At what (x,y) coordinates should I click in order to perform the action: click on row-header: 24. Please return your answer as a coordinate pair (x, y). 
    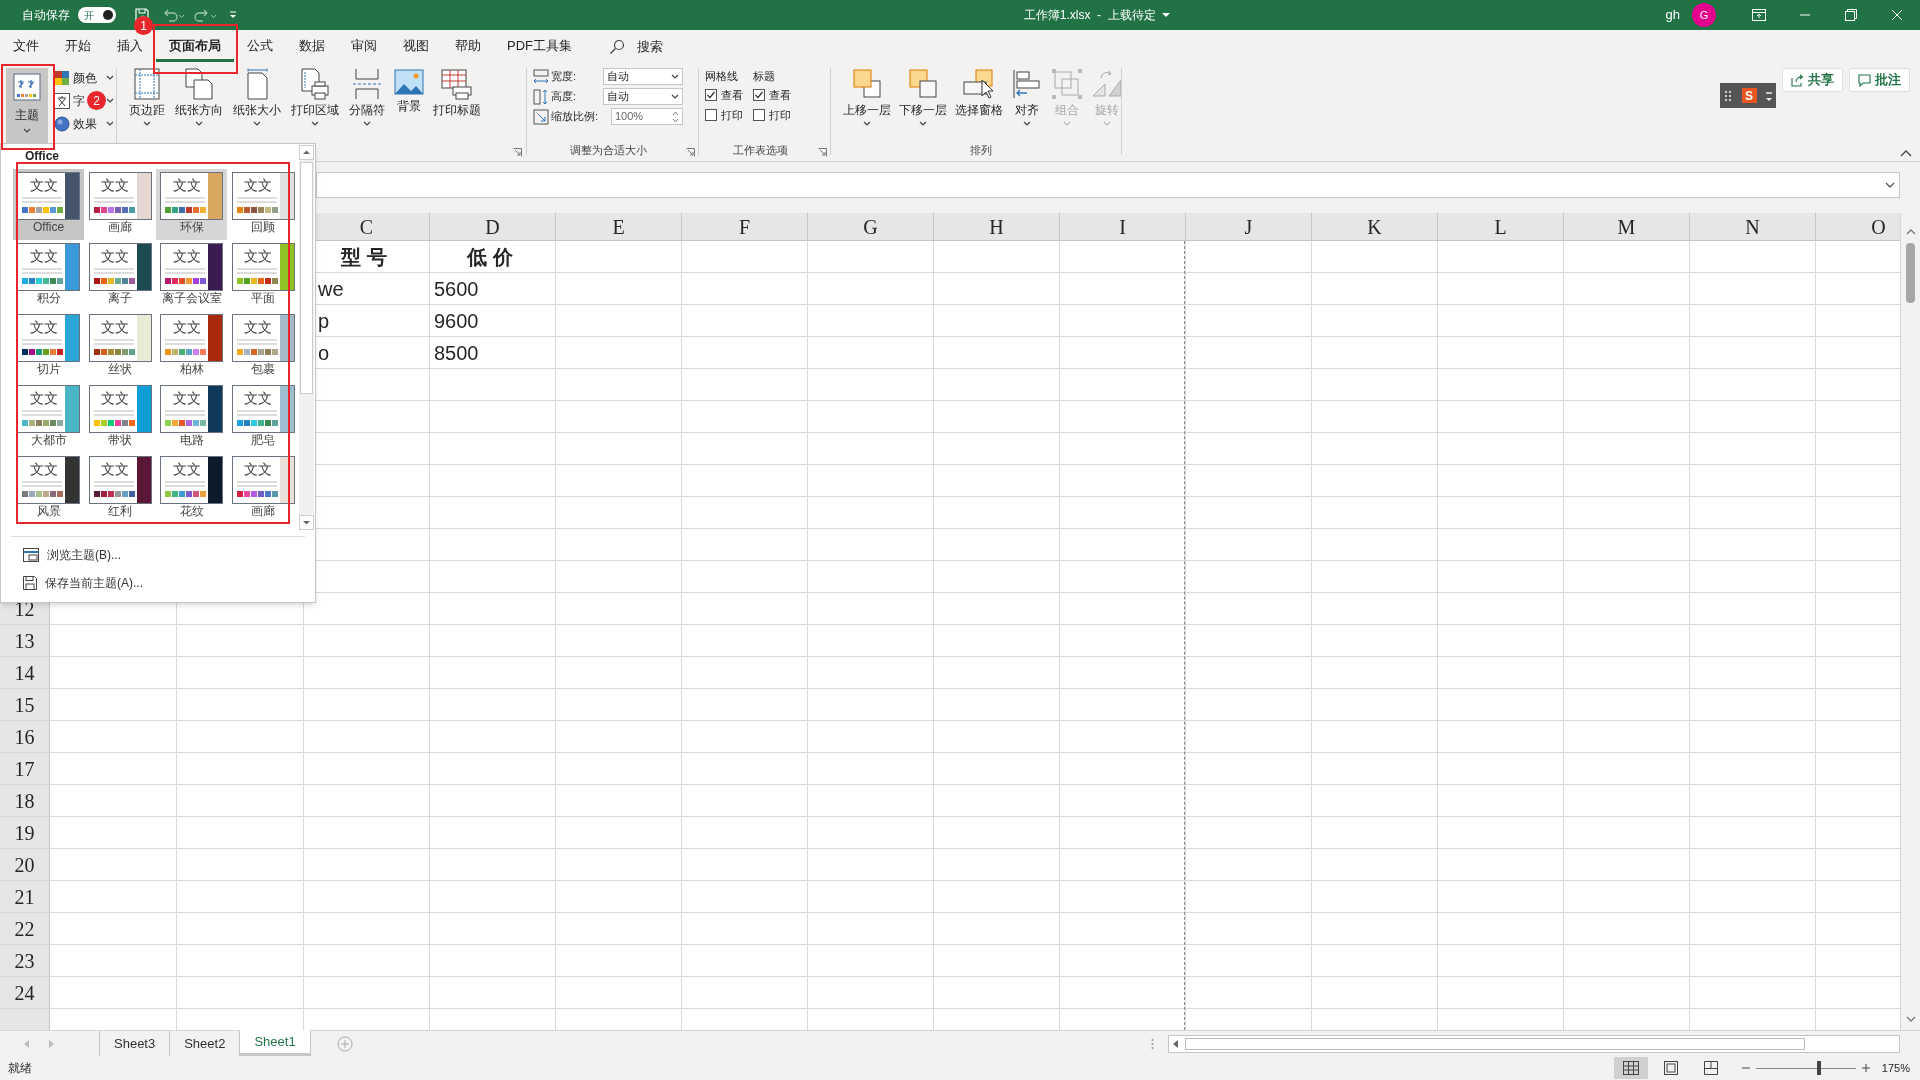
    Looking at the image, I should click on (25, 992).